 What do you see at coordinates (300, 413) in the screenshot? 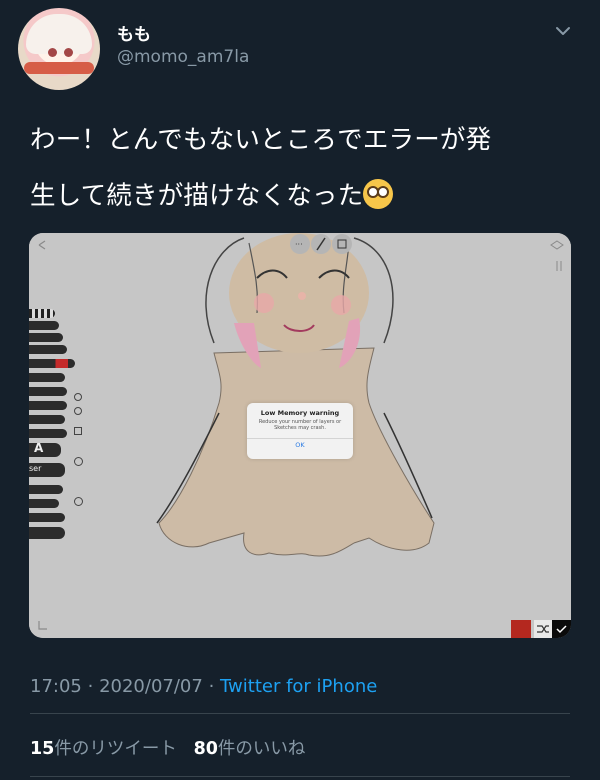
I see `alert-title: Low Memory warning` at bounding box center [300, 413].